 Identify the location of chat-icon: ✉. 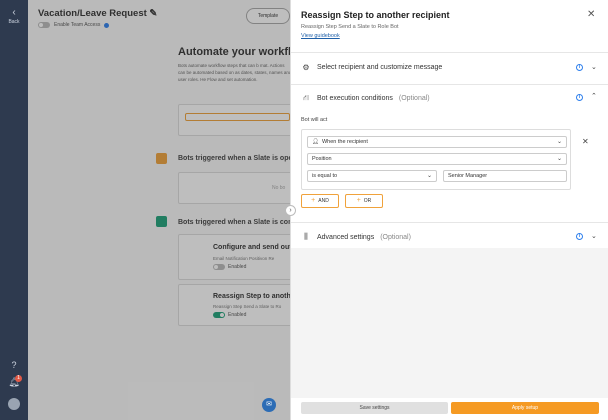
(269, 405).